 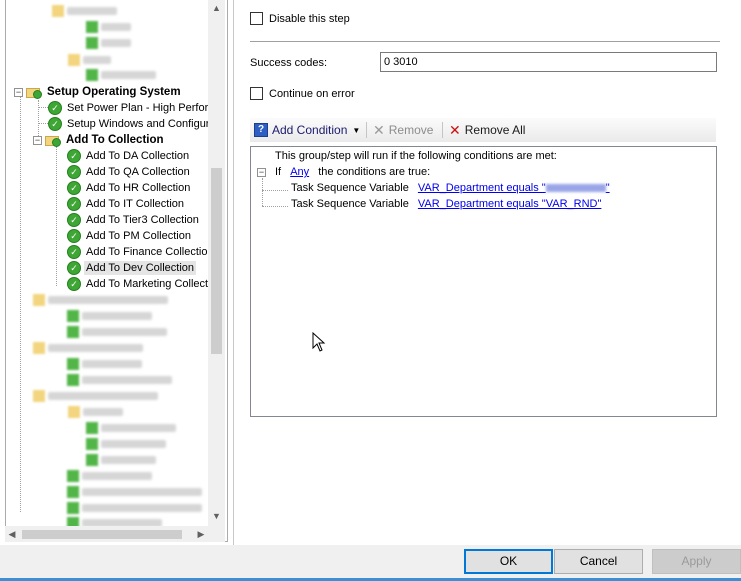 What do you see at coordinates (129, 188) in the screenshot?
I see `tree-item-add-to-hr: ✓ Add To HR Collection` at bounding box center [129, 188].